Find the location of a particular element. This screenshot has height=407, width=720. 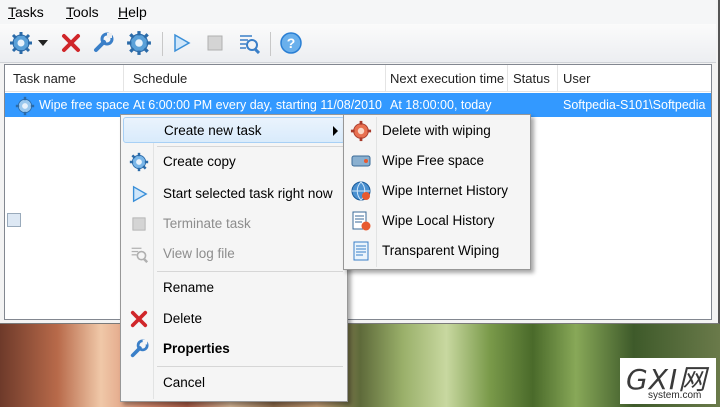

transparent-document-icon is located at coordinates (361, 251).